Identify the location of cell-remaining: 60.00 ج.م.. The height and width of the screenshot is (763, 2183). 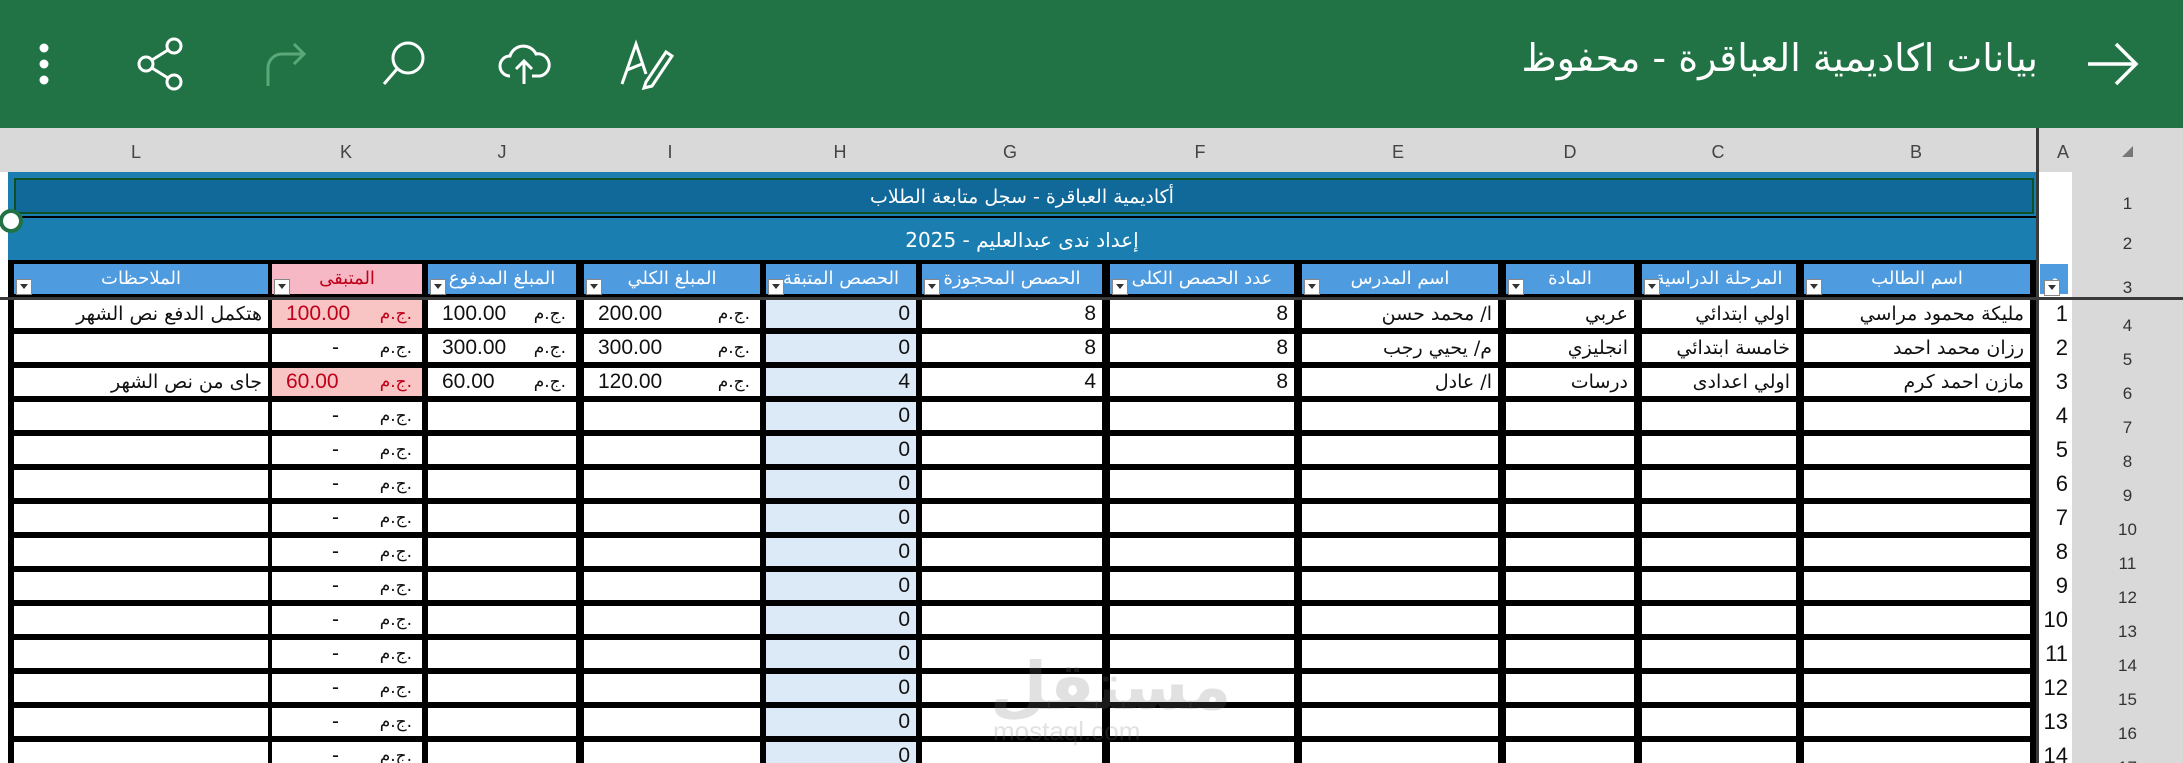
(347, 382).